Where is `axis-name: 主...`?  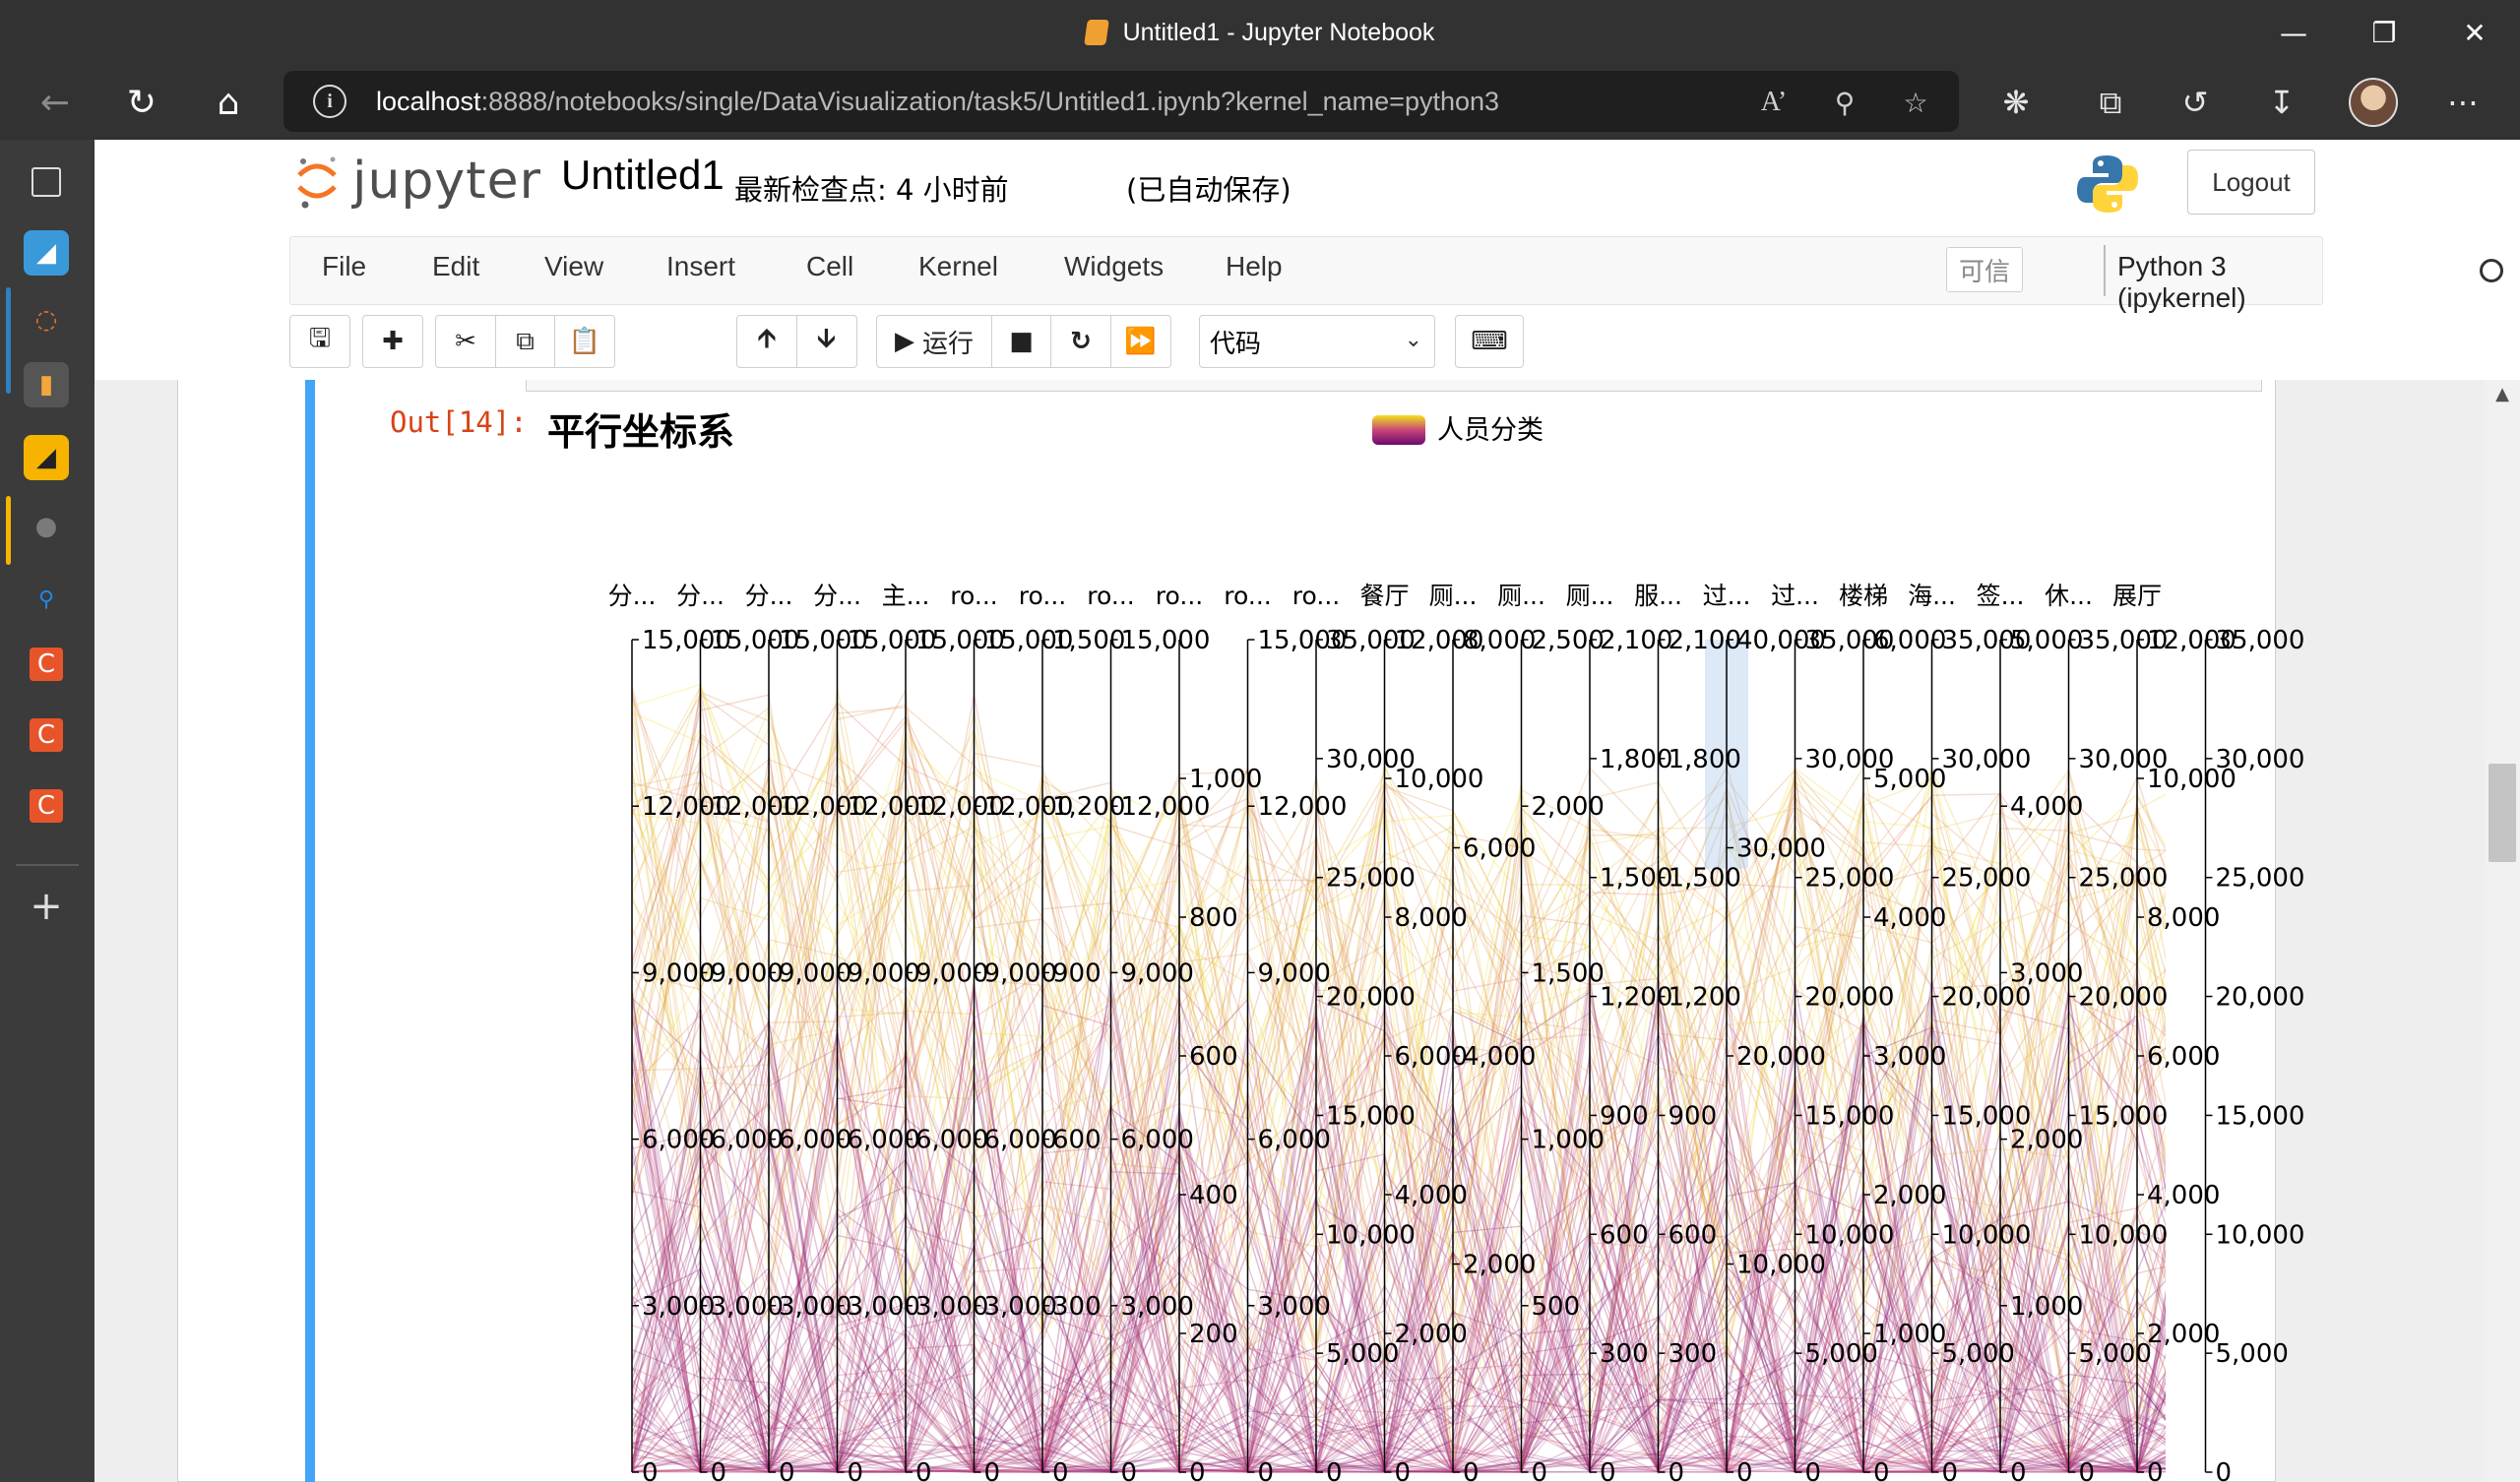 axis-name: 主... is located at coordinates (906, 596).